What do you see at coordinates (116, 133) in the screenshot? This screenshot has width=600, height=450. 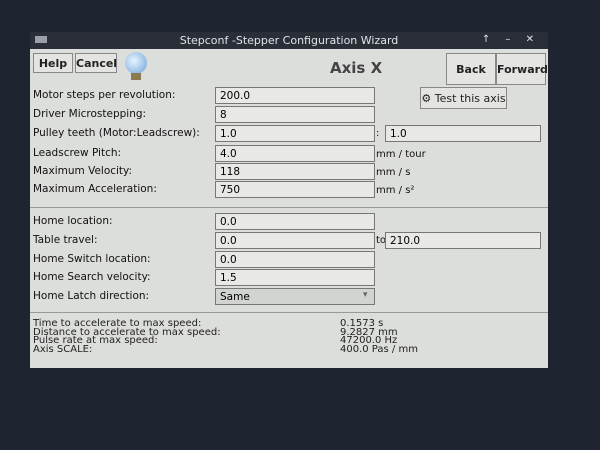 I see `field-label: Pulley teeth (Motor:Leadscrew):` at bounding box center [116, 133].